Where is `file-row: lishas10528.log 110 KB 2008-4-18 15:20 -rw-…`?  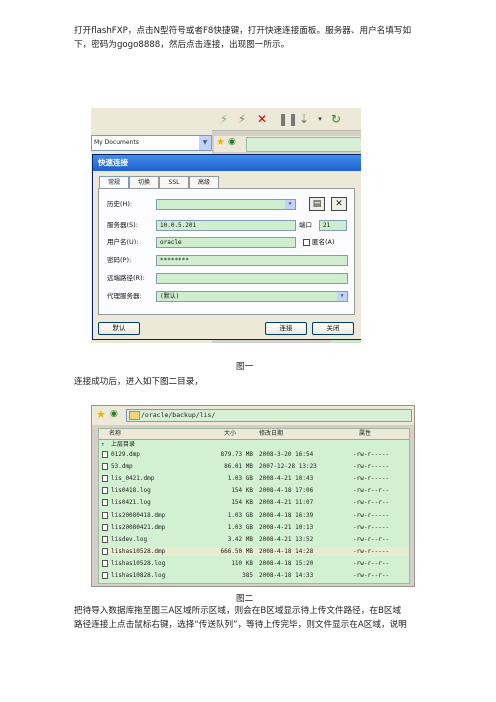
file-row: lishas10528.log 110 KB 2008-4-18 15:20 -rw-… is located at coordinates (254, 563).